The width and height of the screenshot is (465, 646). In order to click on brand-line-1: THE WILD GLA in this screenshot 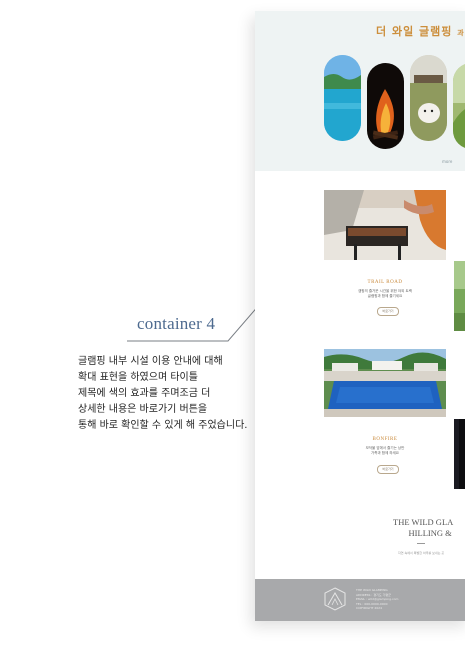, I will do `click(423, 522)`.